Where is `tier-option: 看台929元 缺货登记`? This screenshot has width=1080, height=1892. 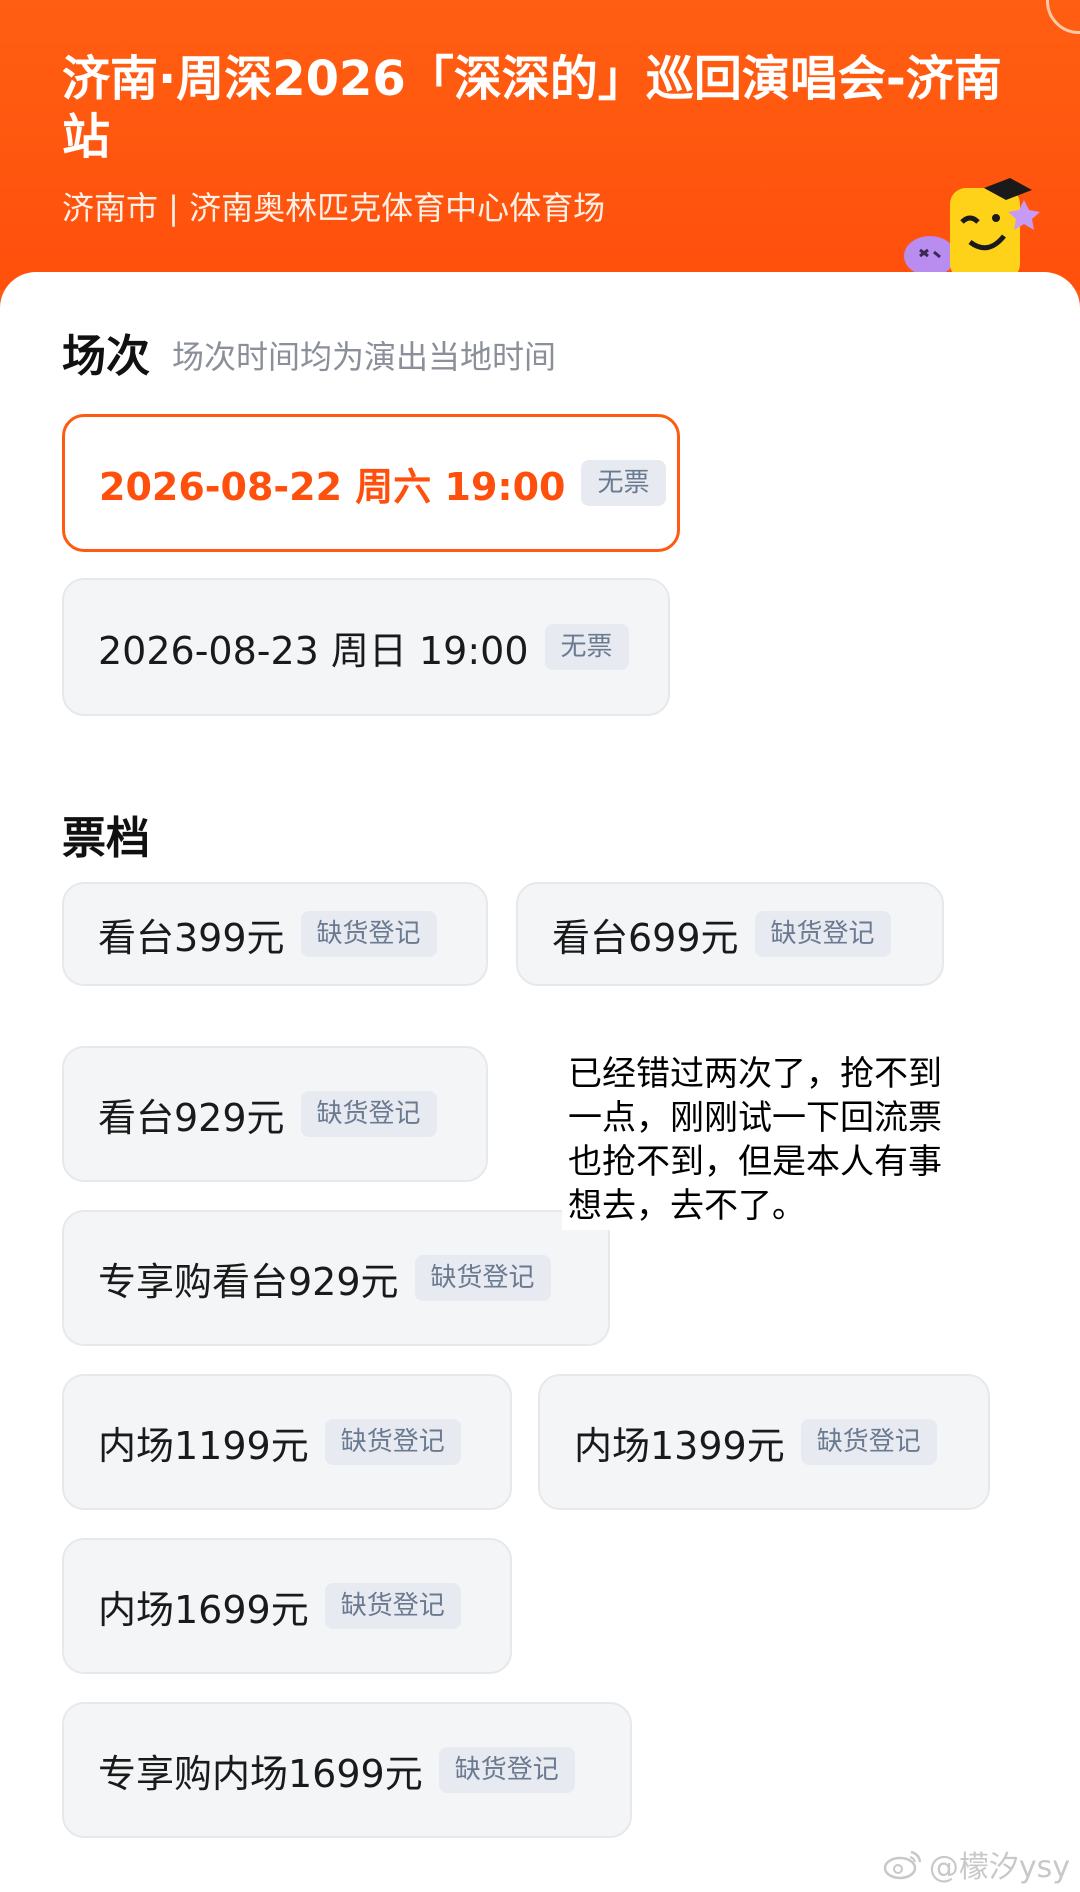
tier-option: 看台929元 缺货登记 is located at coordinates (275, 1114).